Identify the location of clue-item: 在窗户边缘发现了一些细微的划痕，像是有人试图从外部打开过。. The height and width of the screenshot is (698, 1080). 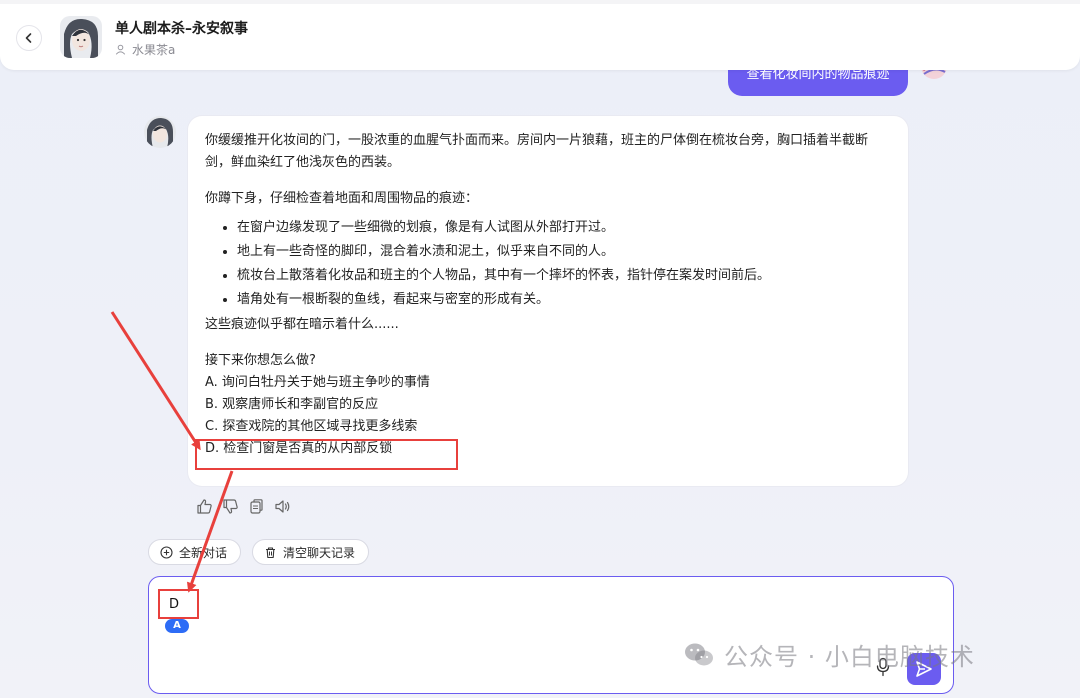
(564, 228).